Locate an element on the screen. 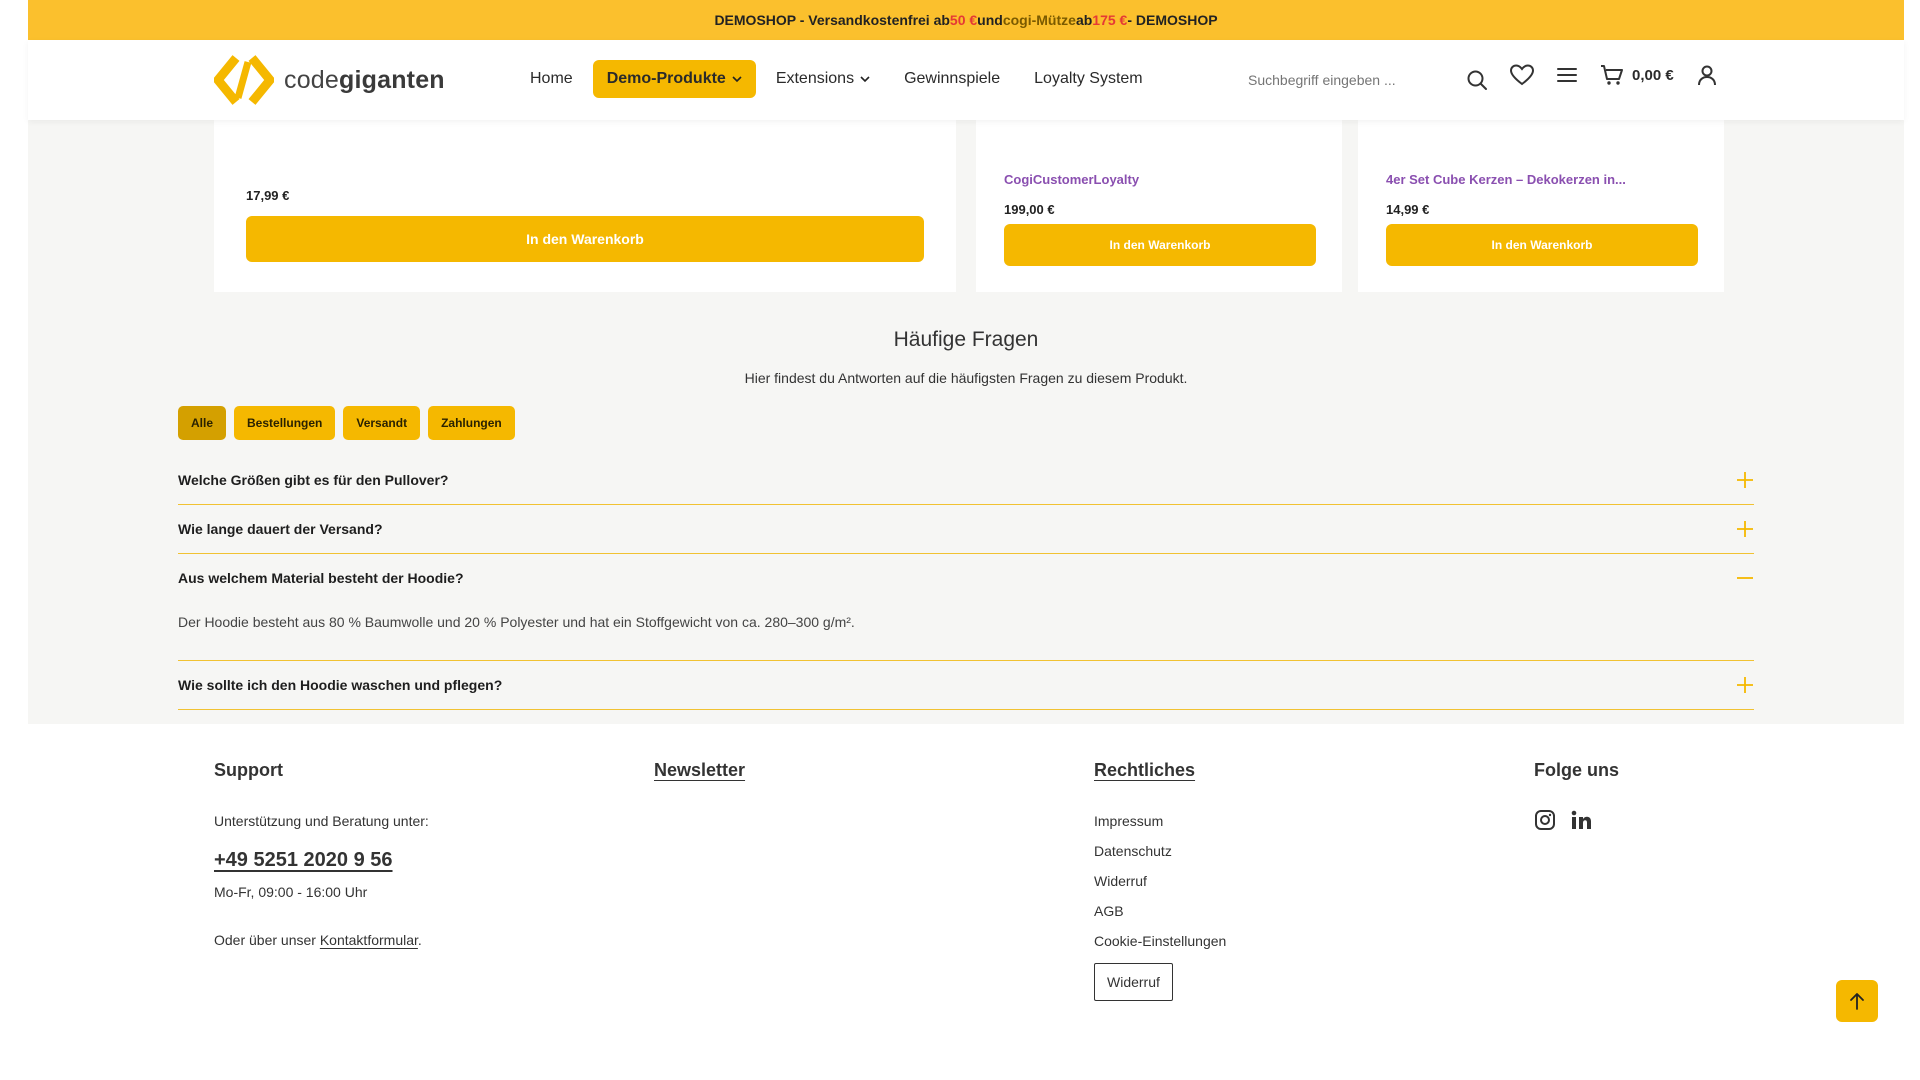  announcement-text-2: und is located at coordinates (990, 20).